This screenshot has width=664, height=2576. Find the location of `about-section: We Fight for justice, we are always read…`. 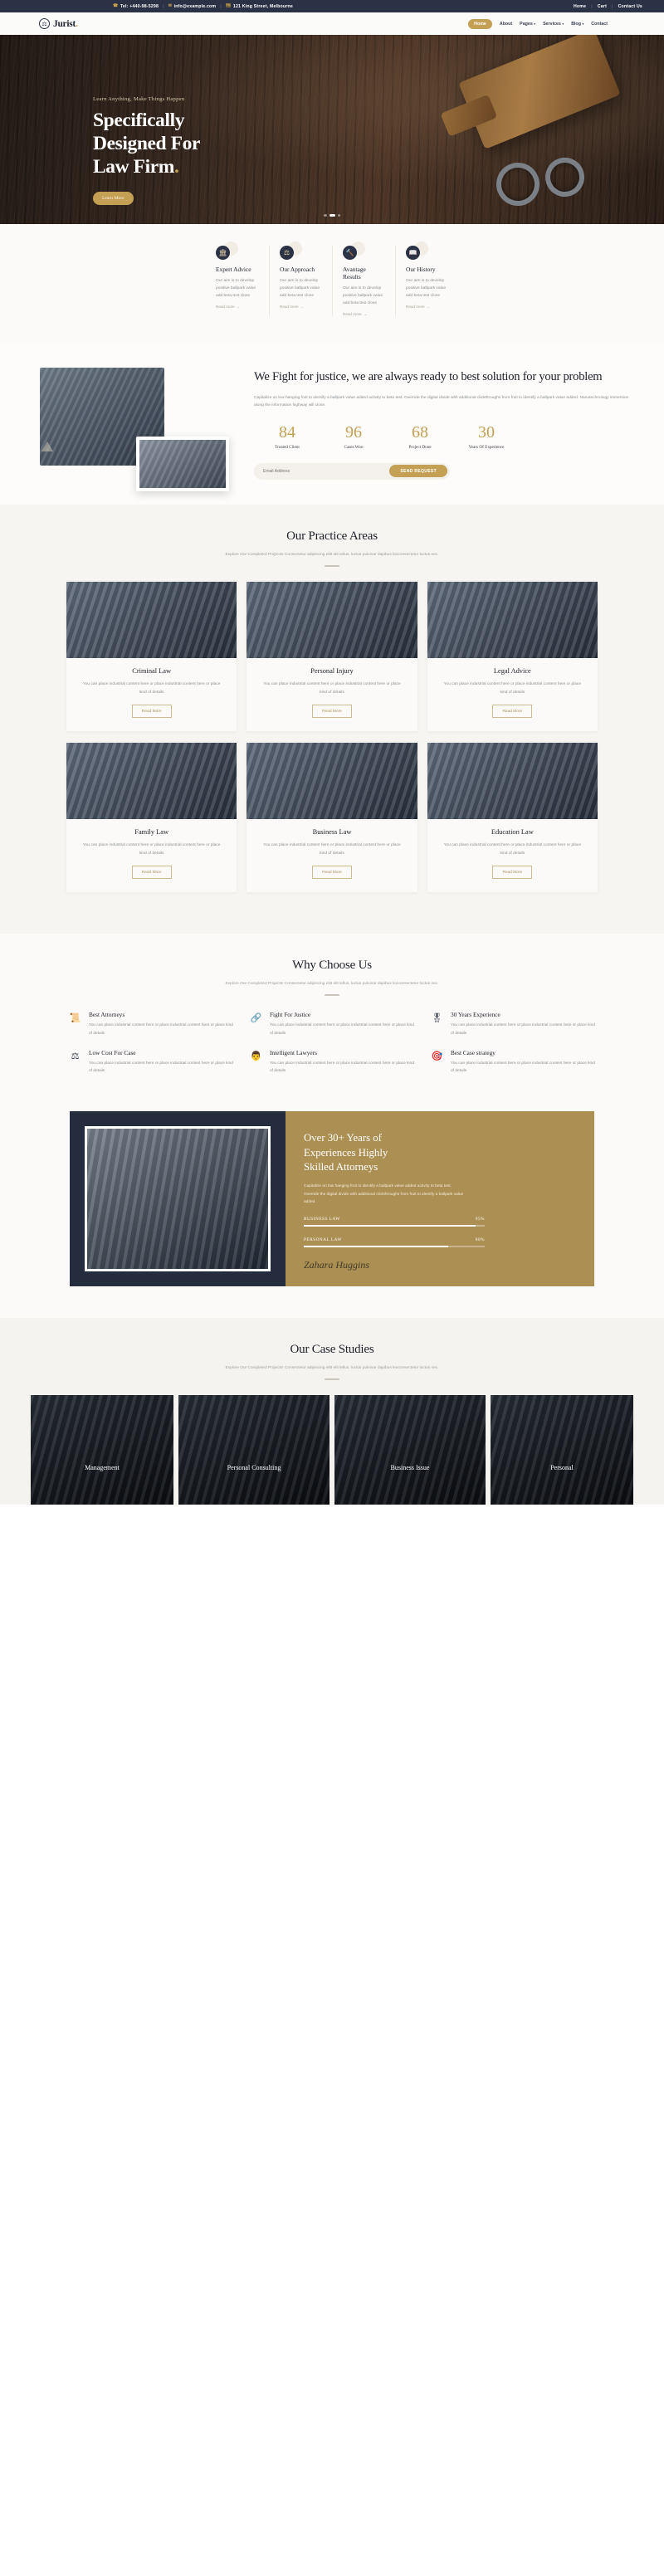

about-section: We Fight for justice, we are always read… is located at coordinates (332, 423).